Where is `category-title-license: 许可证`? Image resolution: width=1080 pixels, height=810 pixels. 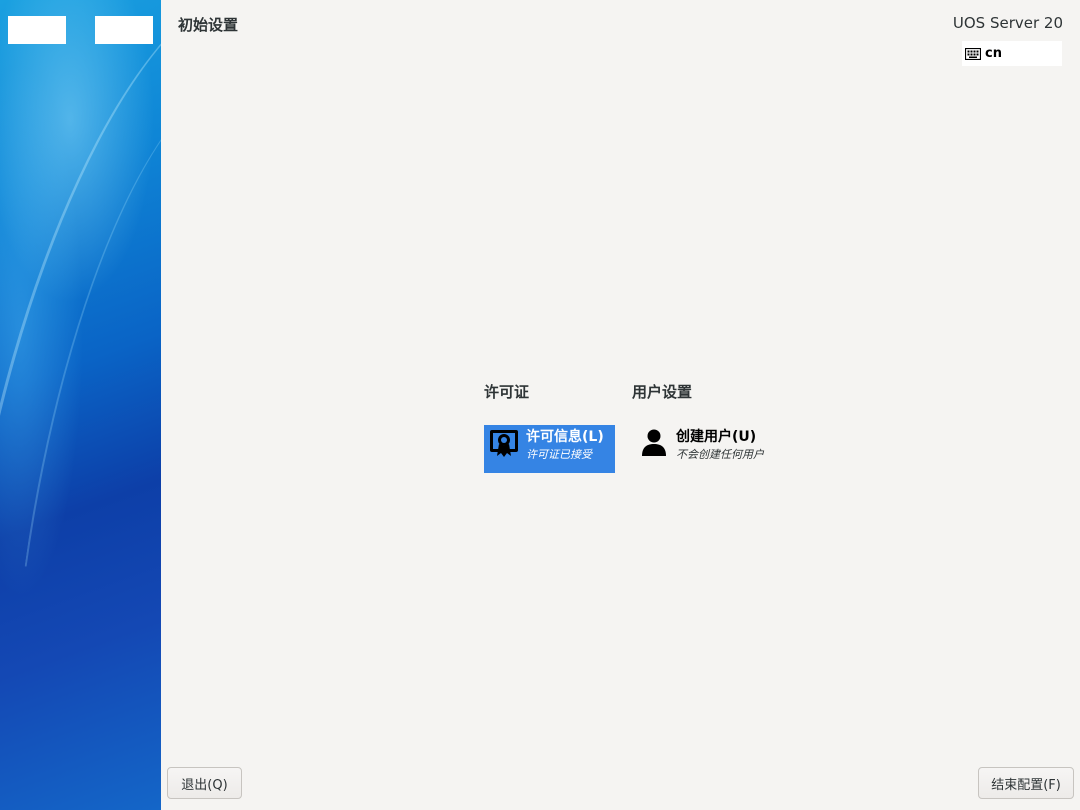 category-title-license: 许可证 is located at coordinates (507, 392).